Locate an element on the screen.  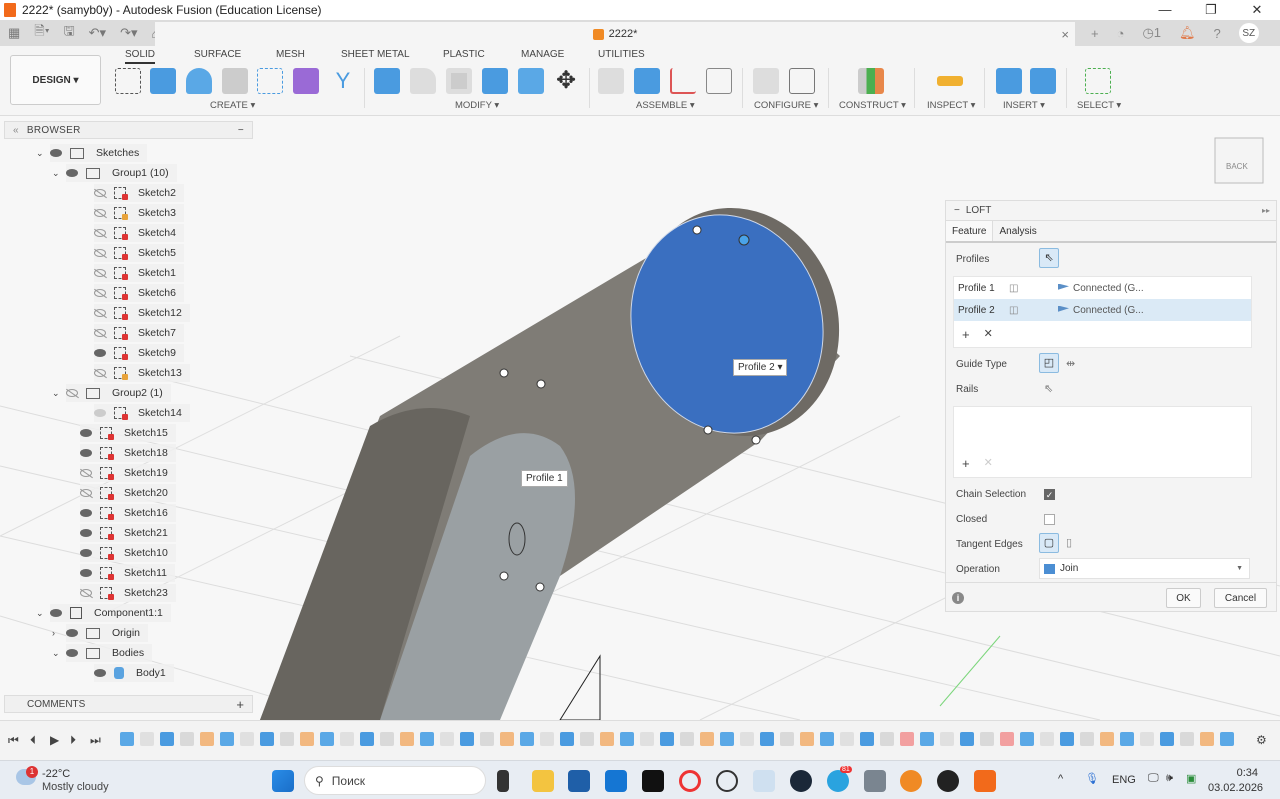
revolve-icon is located at coordinates (199, 81).